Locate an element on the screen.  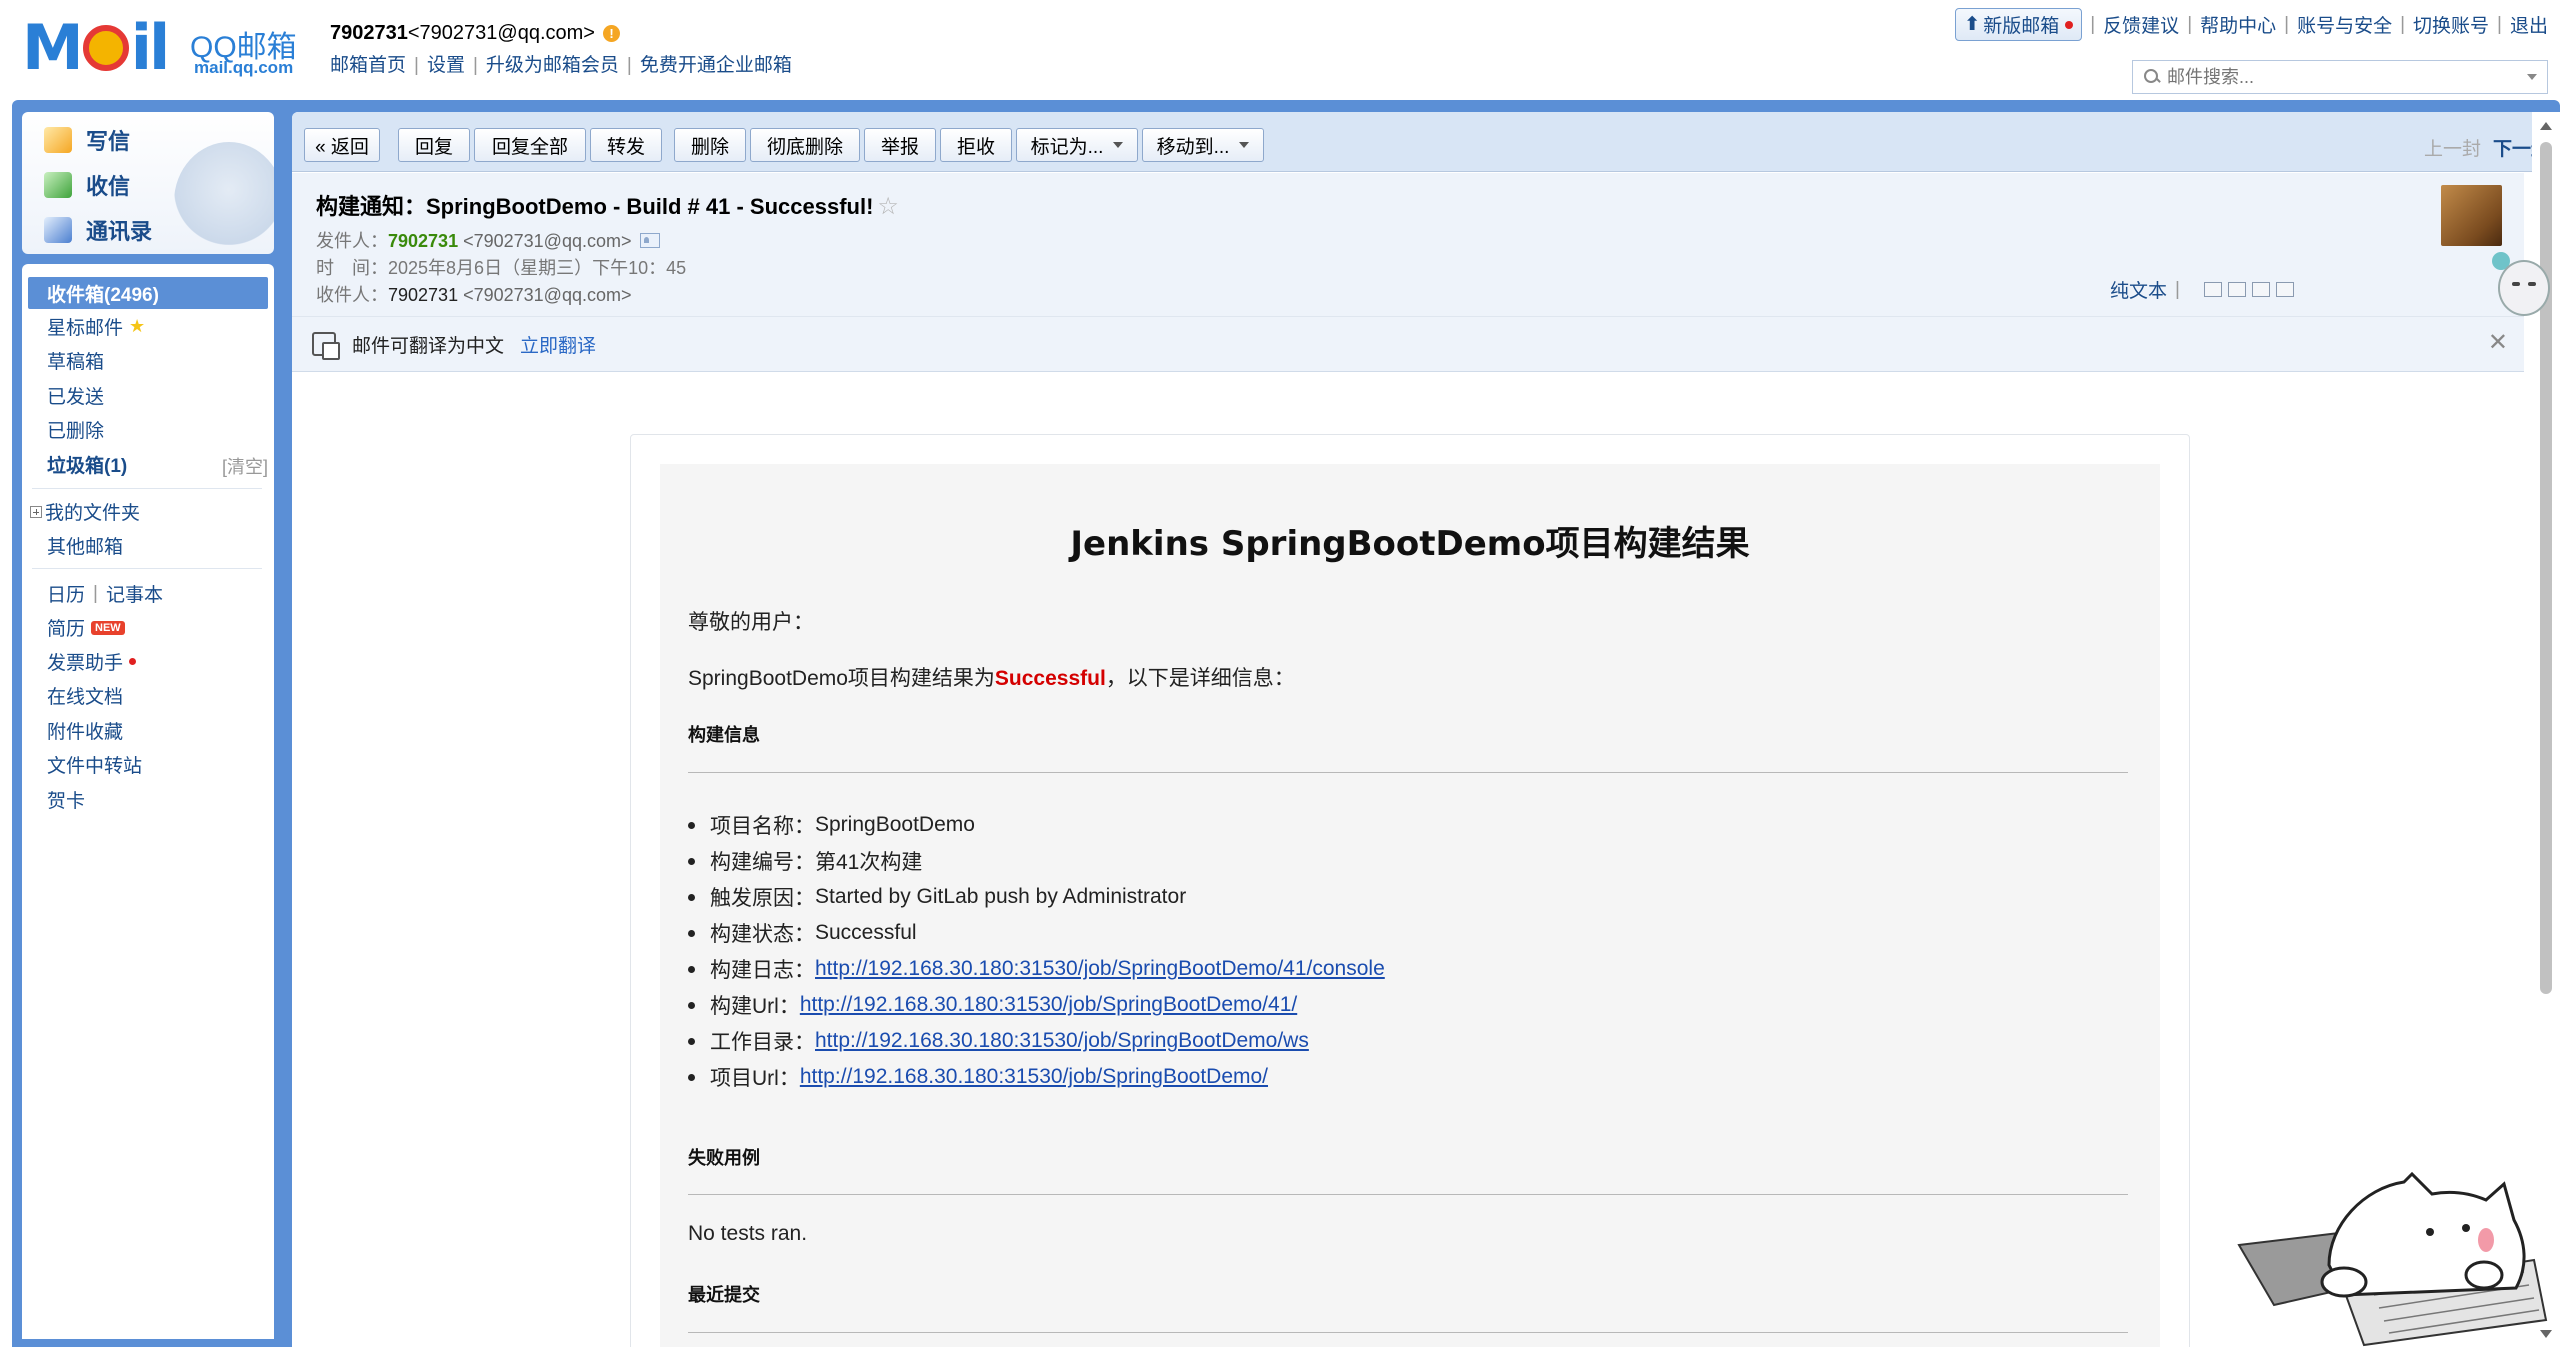
item-value: SpringBootDemo is located at coordinates (895, 824).